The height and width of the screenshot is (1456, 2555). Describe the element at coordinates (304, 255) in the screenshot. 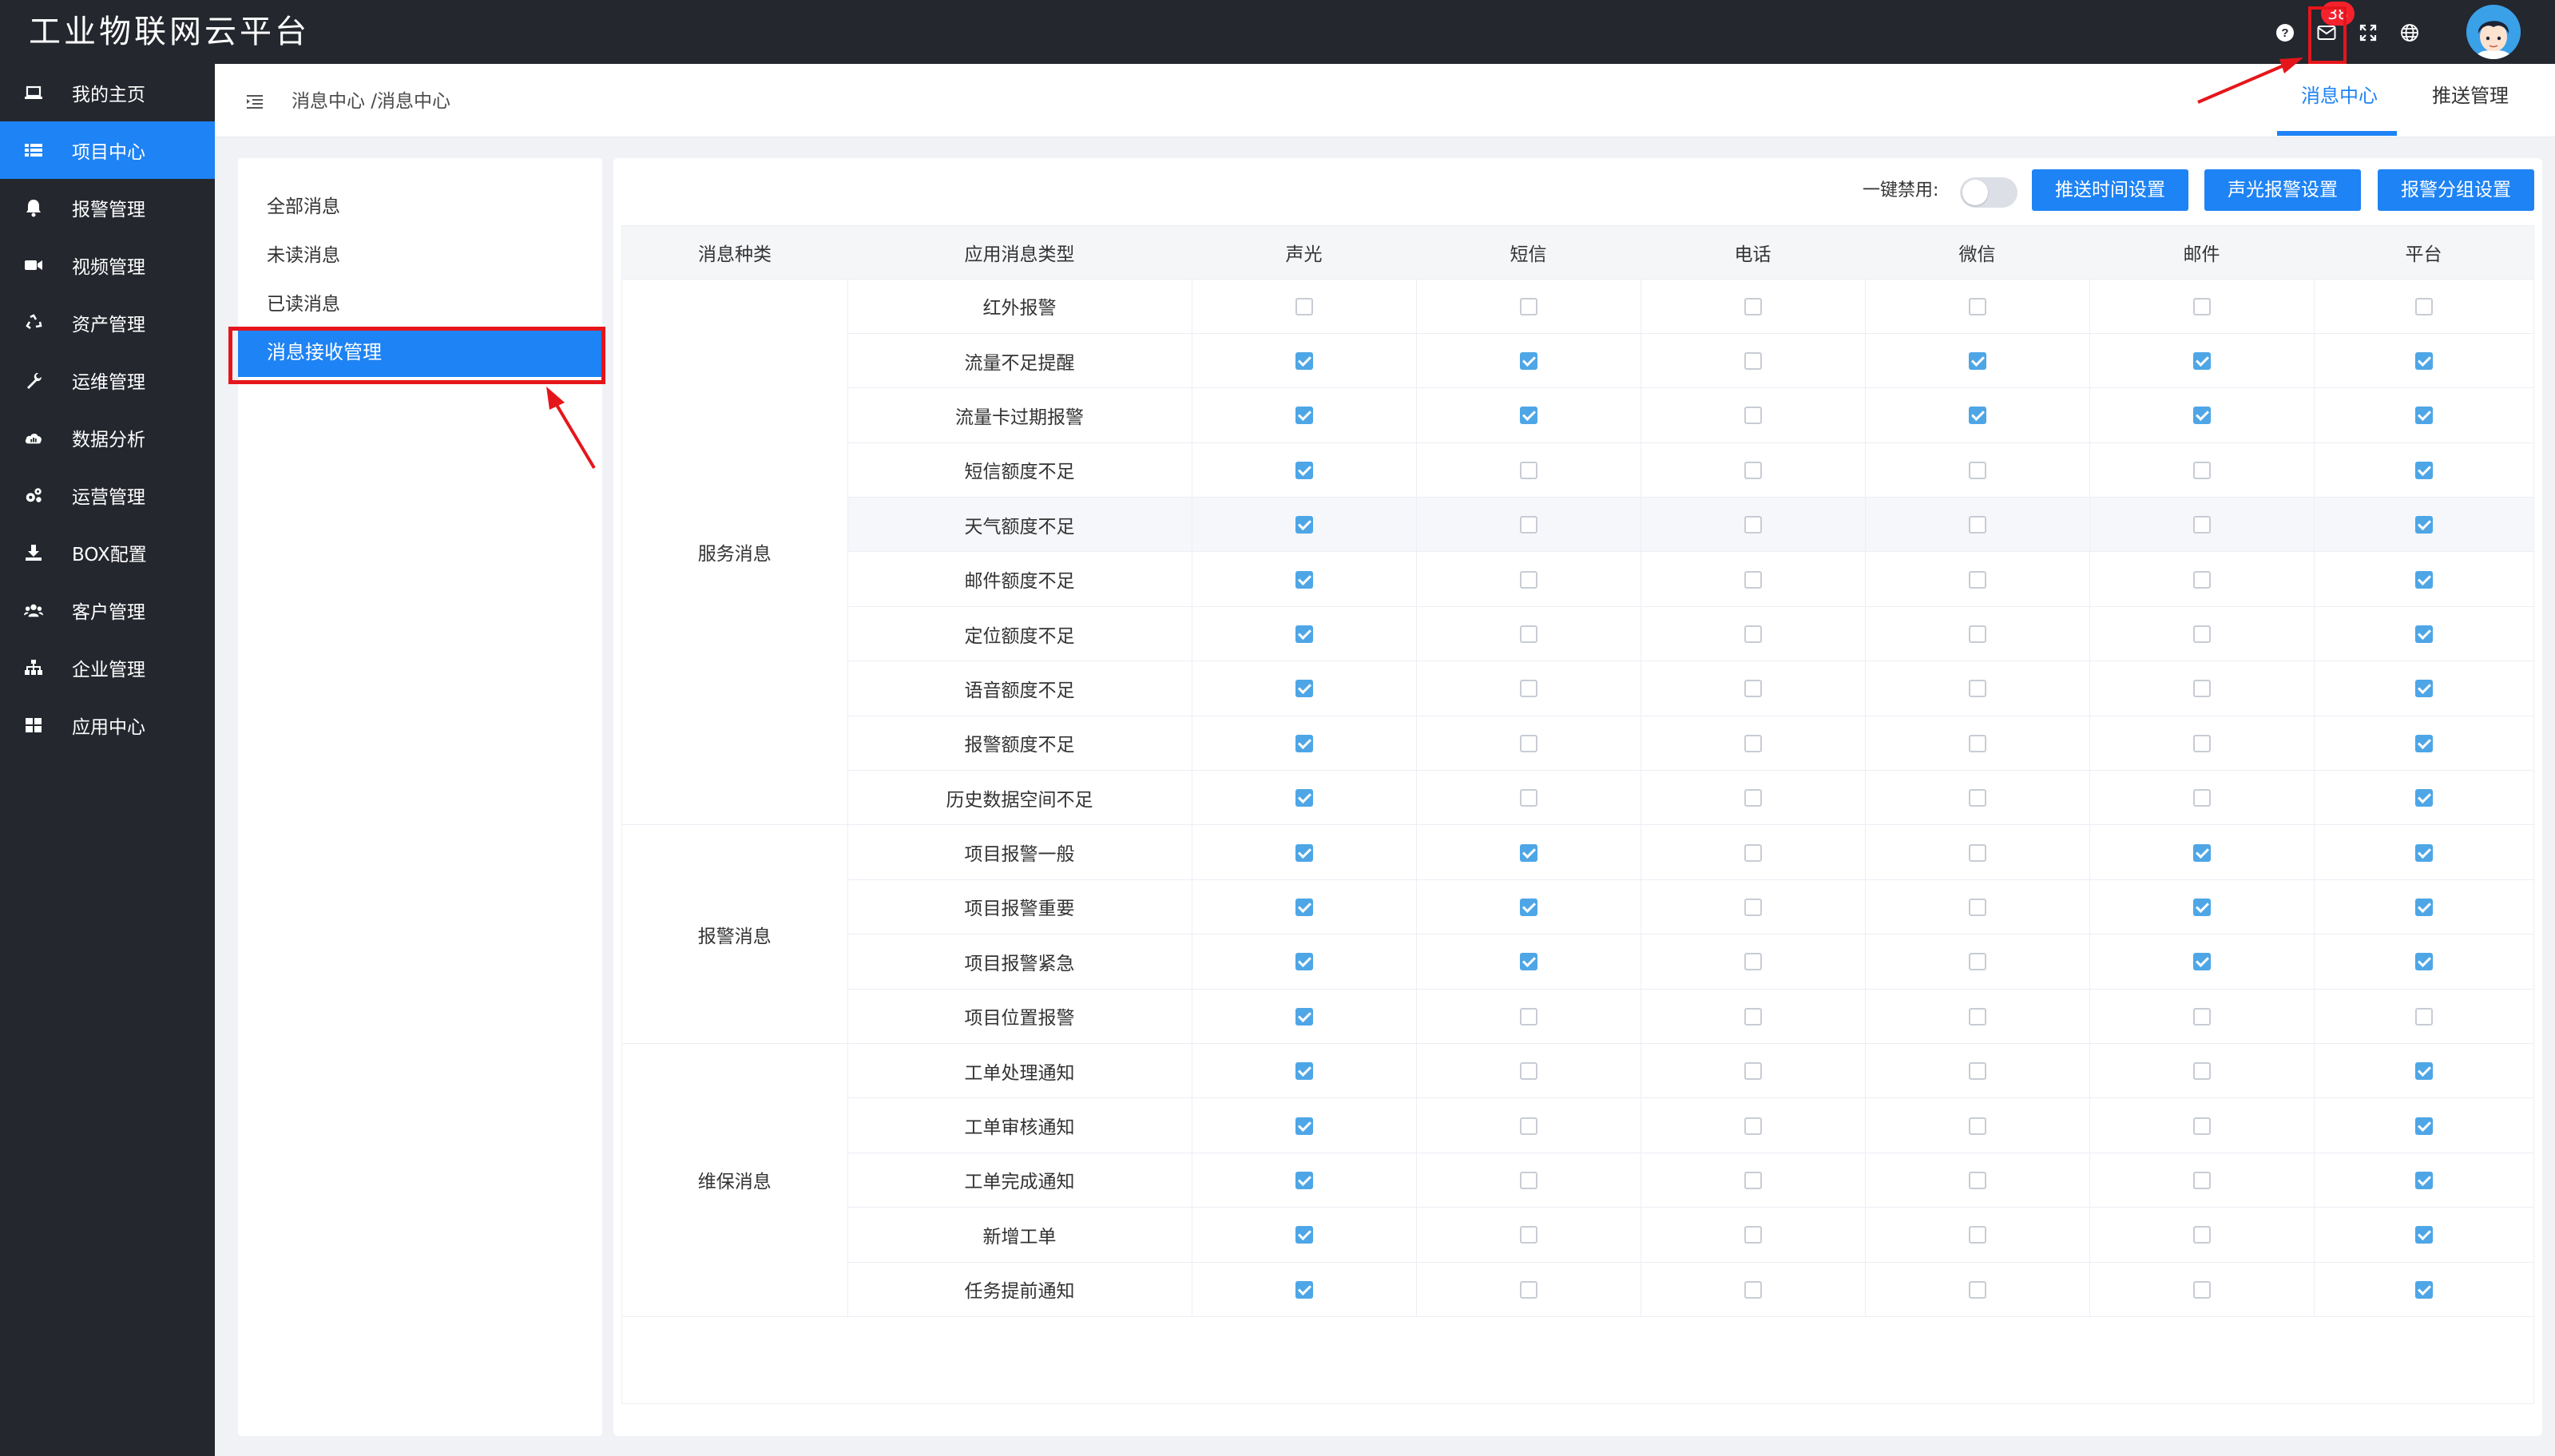

I see `menu-item-unread-messages: 未读消息` at that location.